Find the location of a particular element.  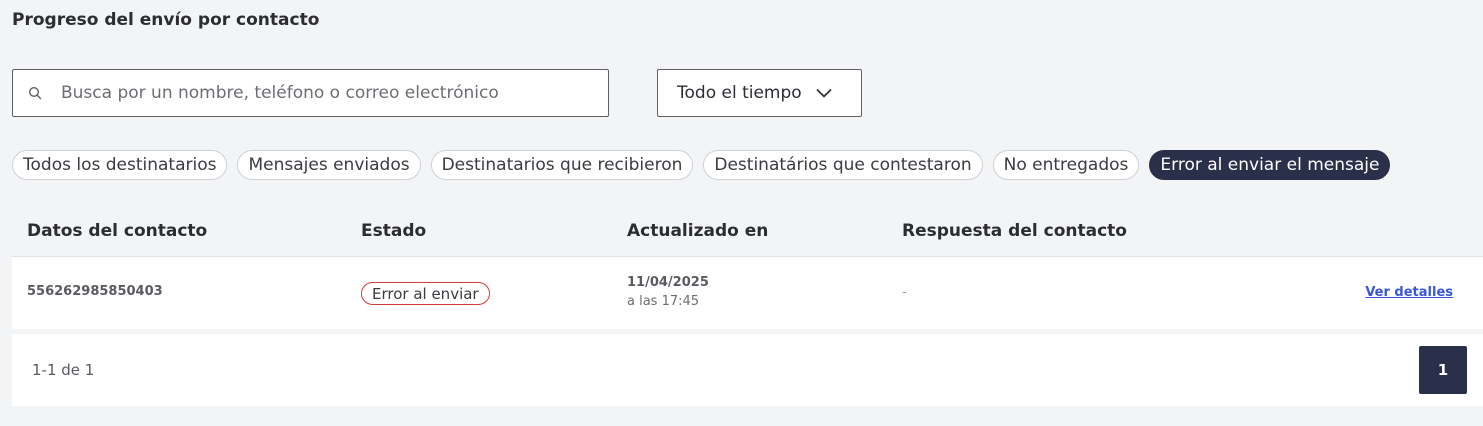

chevron-down-icon is located at coordinates (824, 93).